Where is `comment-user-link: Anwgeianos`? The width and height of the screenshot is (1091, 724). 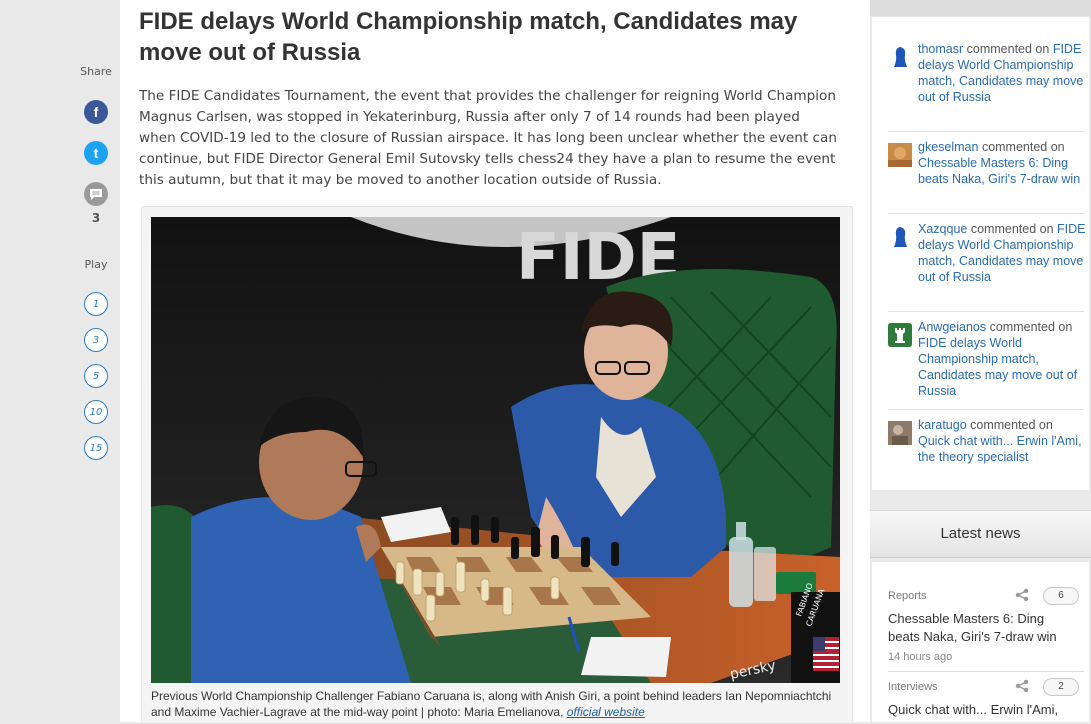 comment-user-link: Anwgeianos is located at coordinates (952, 327).